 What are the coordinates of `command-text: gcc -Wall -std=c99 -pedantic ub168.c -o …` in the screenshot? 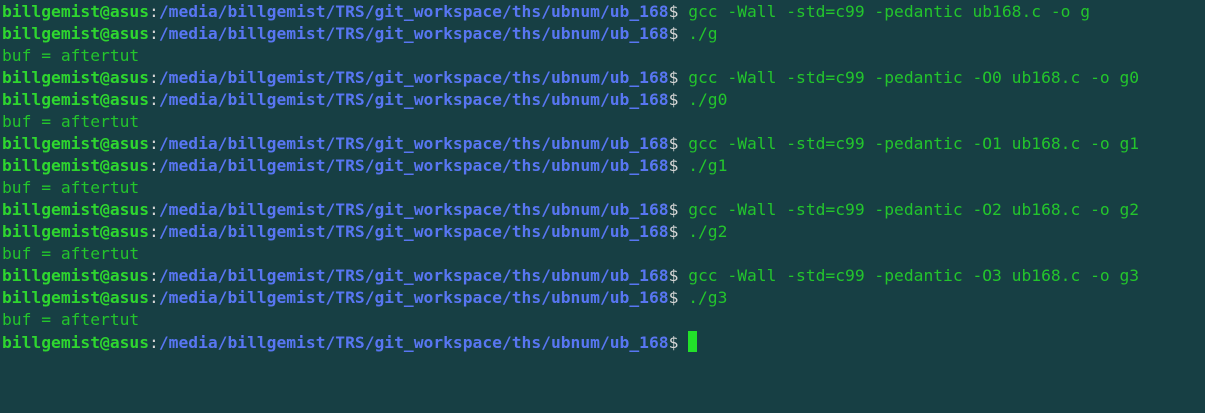 It's located at (884, 11).